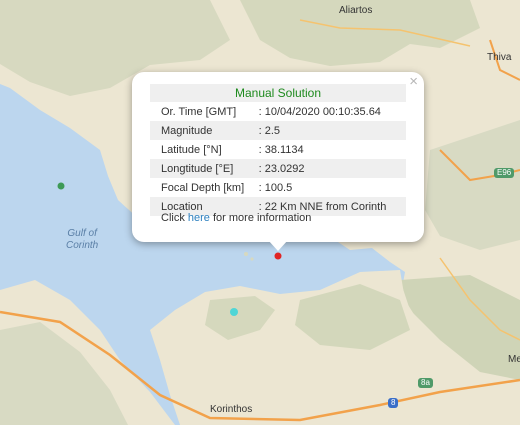  I want to click on water-label-gulf-of-corinth: Gulf of Corinth, so click(82, 239).